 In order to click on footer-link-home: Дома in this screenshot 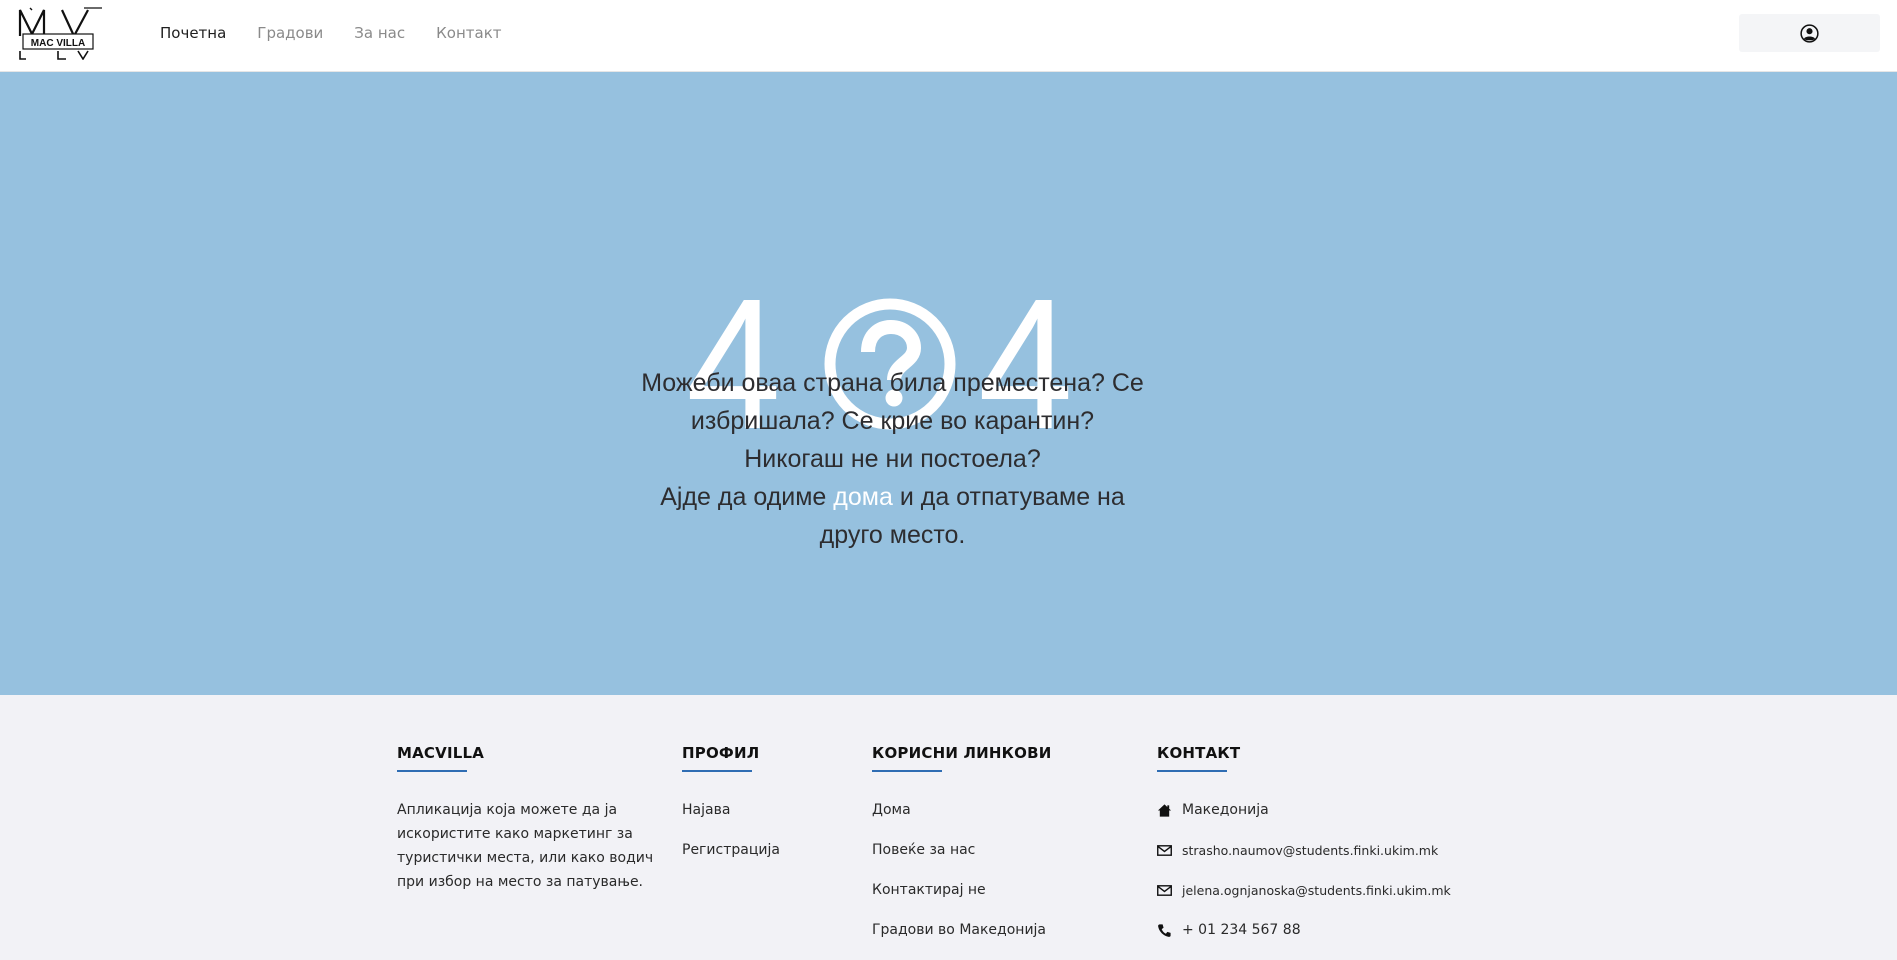, I will do `click(961, 810)`.